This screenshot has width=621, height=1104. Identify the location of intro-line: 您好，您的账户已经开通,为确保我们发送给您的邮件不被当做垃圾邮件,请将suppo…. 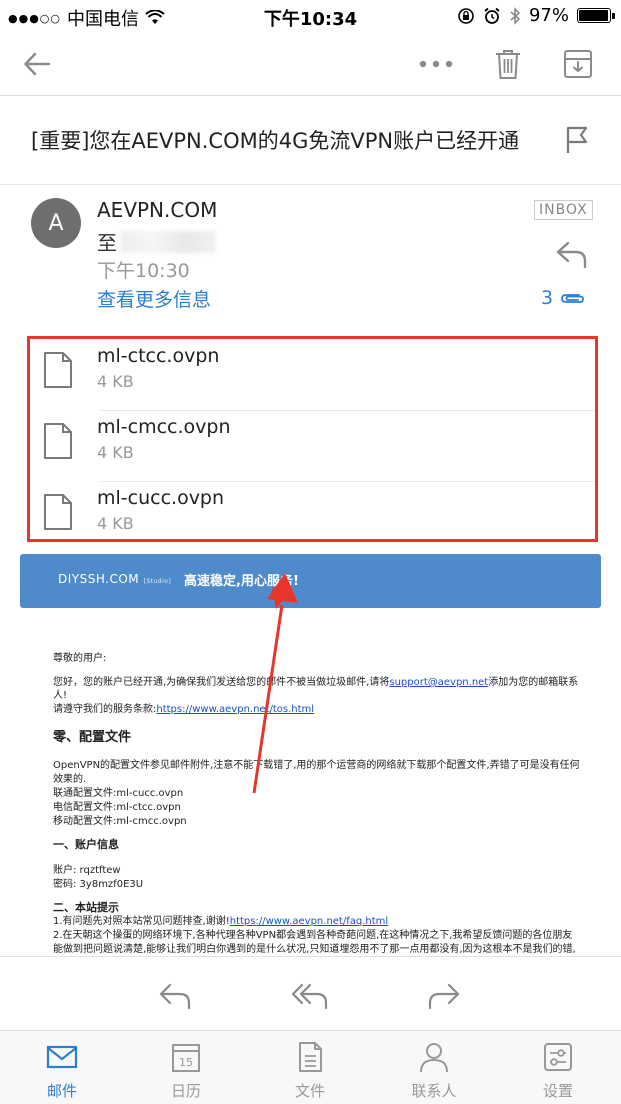
(315, 683).